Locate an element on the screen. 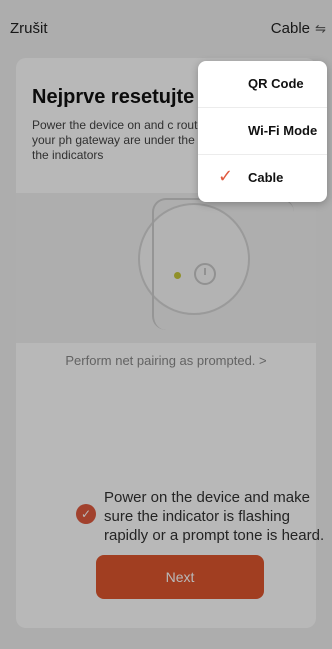  menu-item-wifi-mode: Wi-Fi Mode is located at coordinates (262, 131).